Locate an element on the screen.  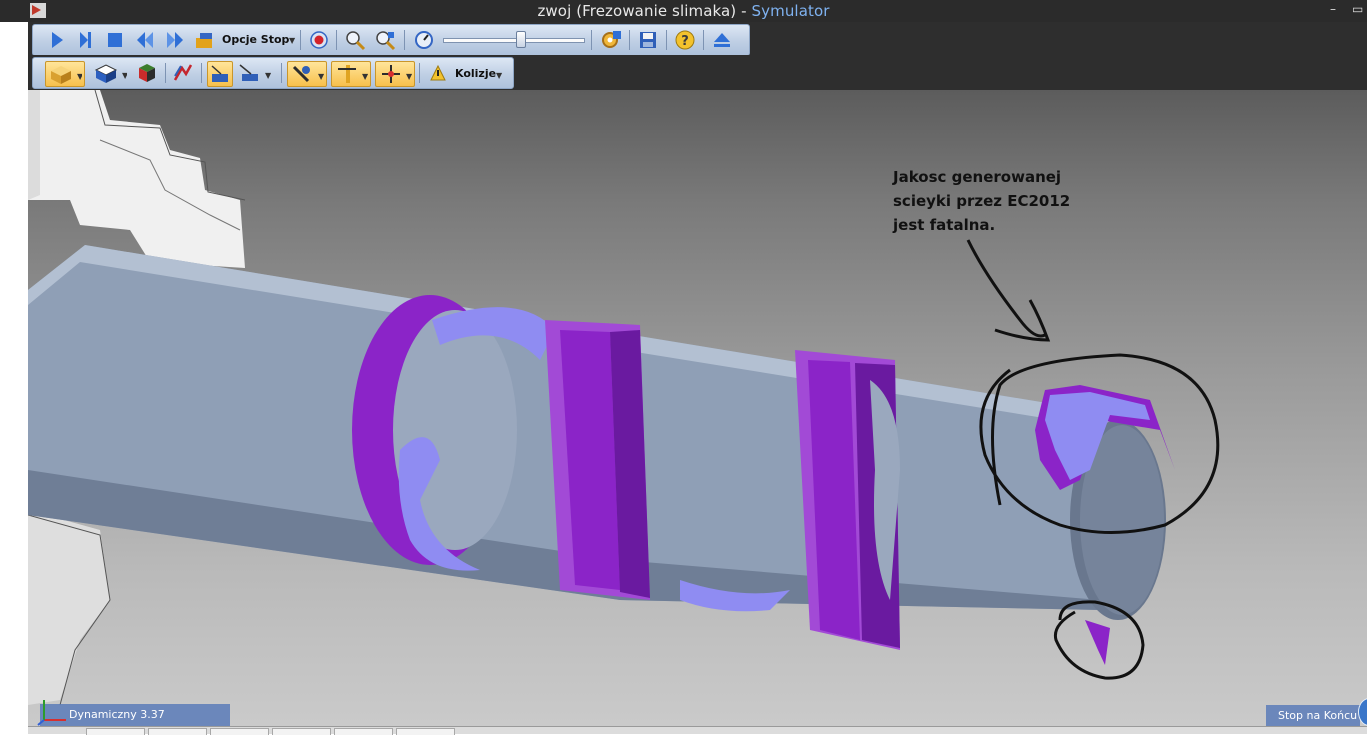
part-view-icon: ▼ is located at coordinates (110, 73).